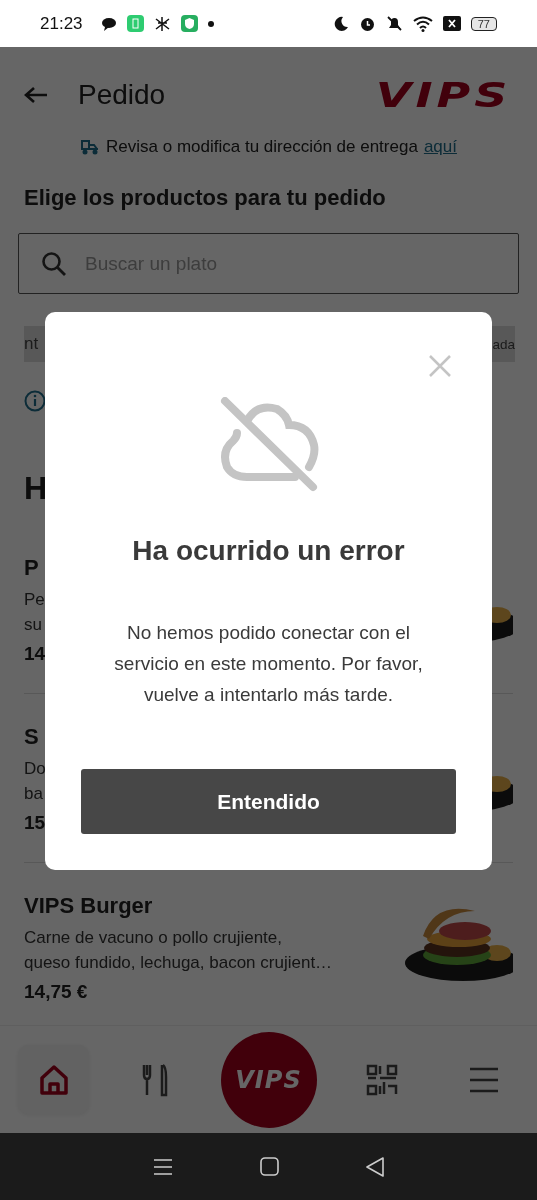 This screenshot has width=537, height=1200. Describe the element at coordinates (35, 654) in the screenshot. I see `product-price: 14` at that location.